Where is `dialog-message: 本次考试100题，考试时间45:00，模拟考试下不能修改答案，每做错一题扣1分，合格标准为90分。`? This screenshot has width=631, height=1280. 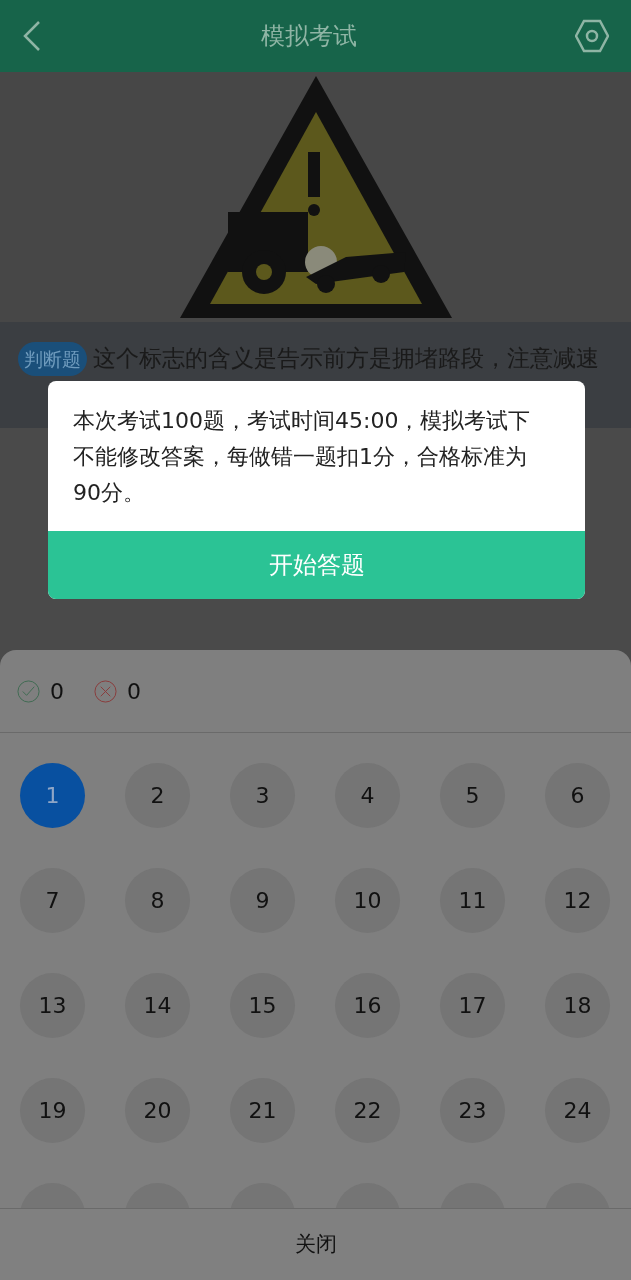 dialog-message: 本次考试100题，考试时间45:00，模拟考试下不能修改答案，每做错一题扣1分，合格标准为90分。 is located at coordinates (302, 457).